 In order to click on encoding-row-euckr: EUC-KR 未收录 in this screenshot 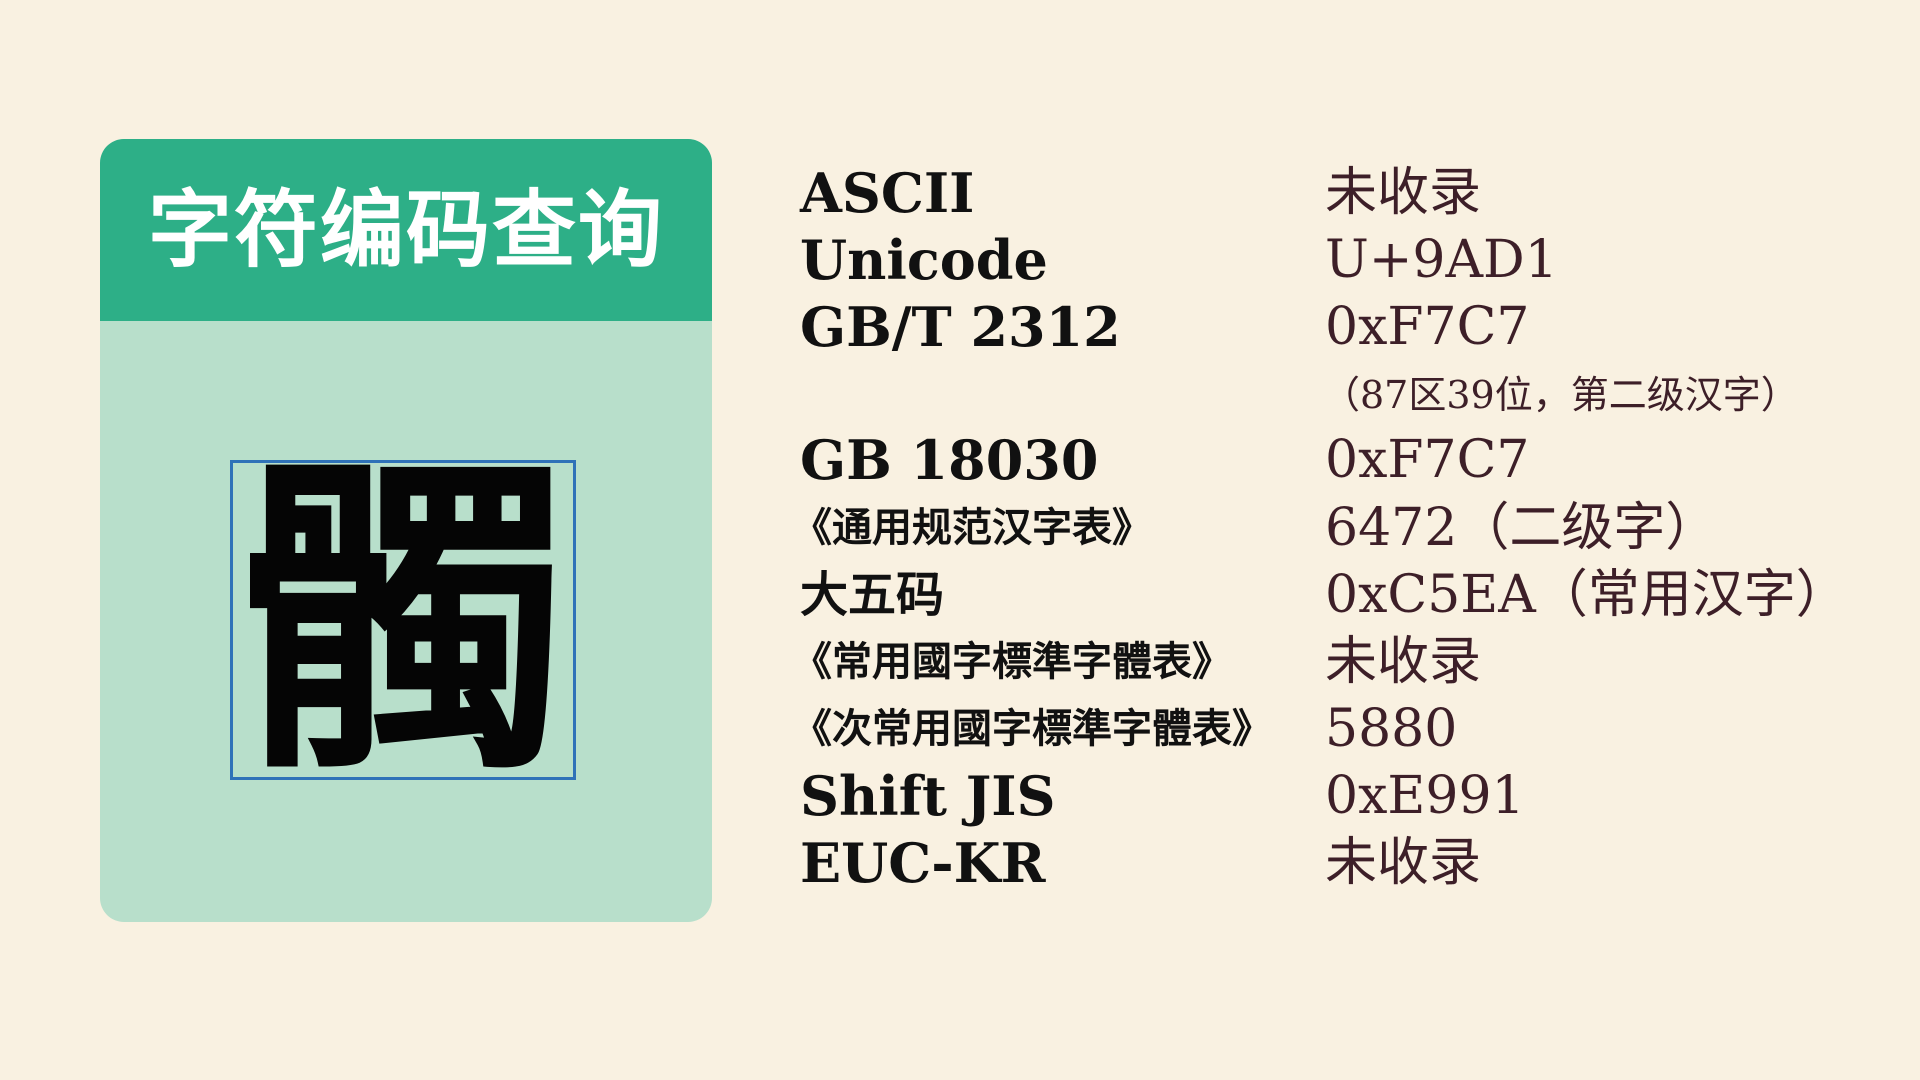, I will do `click(1350, 863)`.